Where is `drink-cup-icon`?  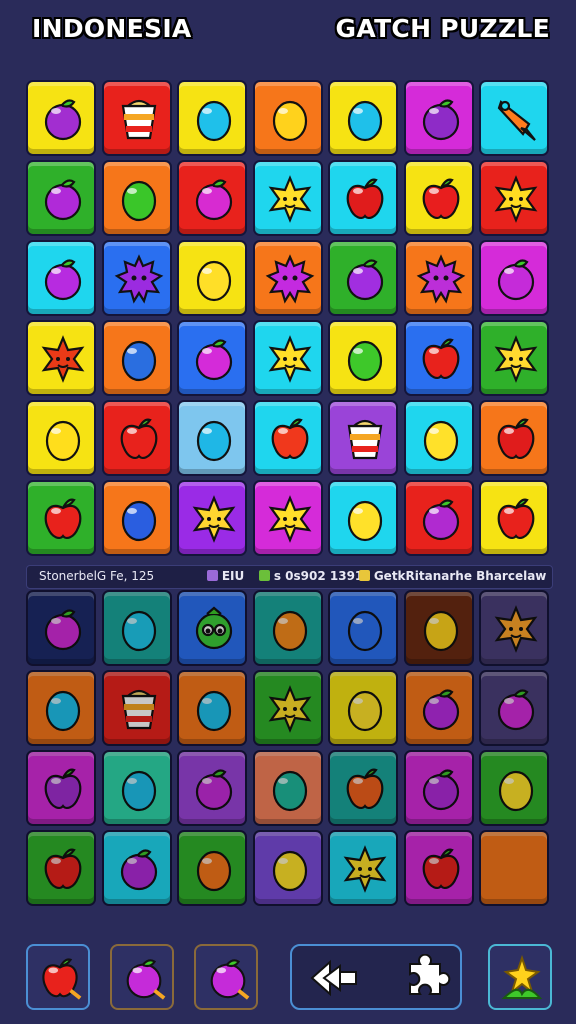 drink-cup-icon is located at coordinates (138, 709).